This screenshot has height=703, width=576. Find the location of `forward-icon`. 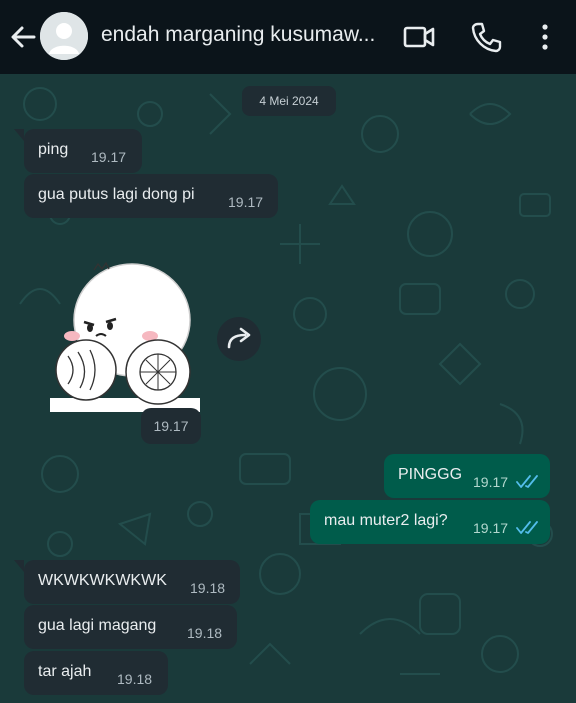

forward-icon is located at coordinates (239, 338).